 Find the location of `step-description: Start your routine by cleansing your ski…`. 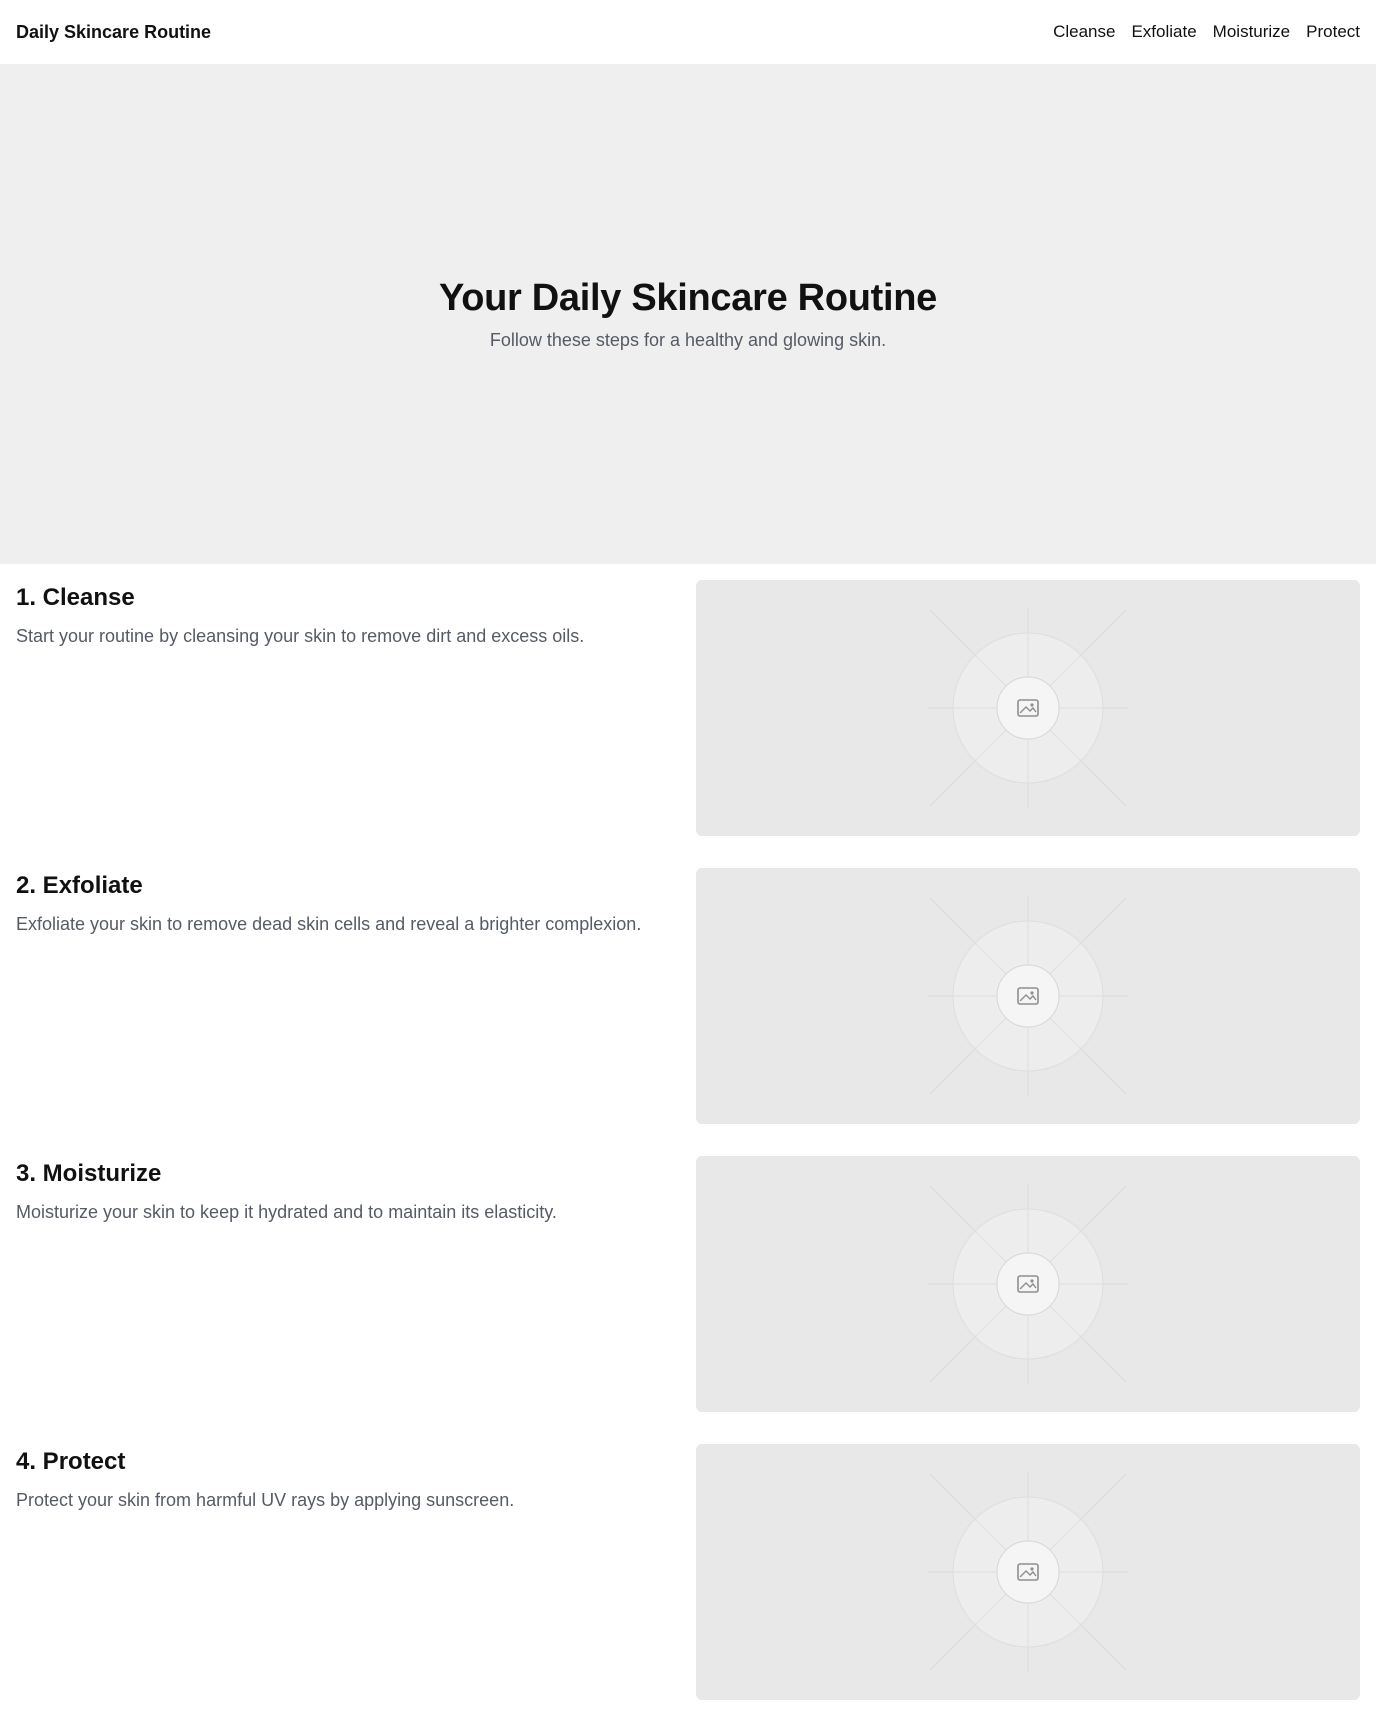

step-description: Start your routine by cleansing your ski… is located at coordinates (300, 636).